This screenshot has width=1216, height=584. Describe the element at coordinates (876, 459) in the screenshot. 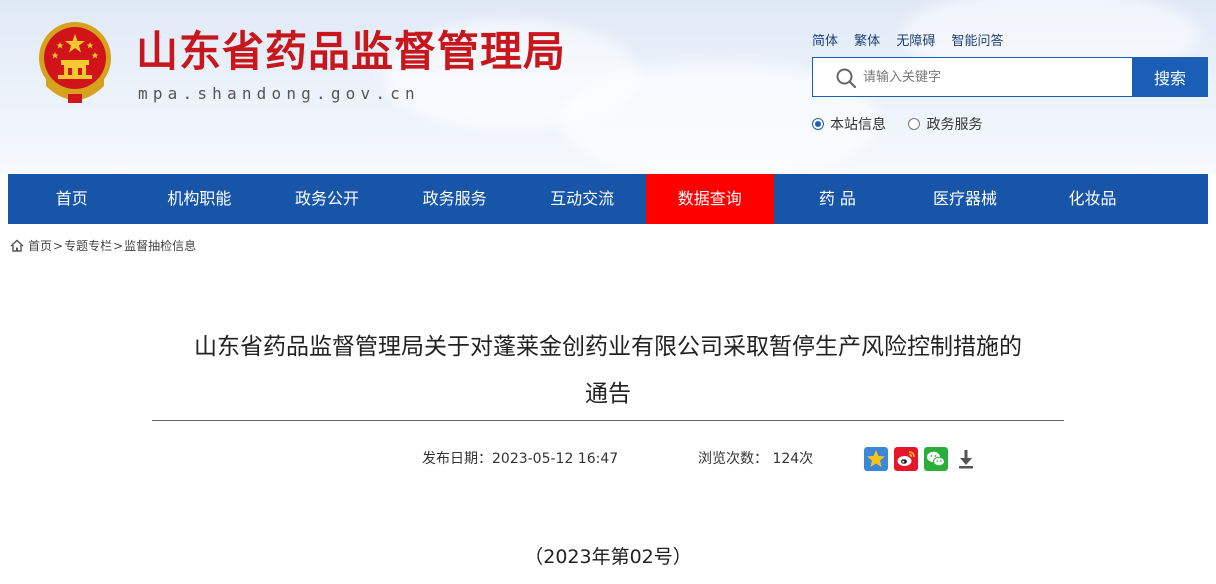

I see `favorite-star-icon` at that location.